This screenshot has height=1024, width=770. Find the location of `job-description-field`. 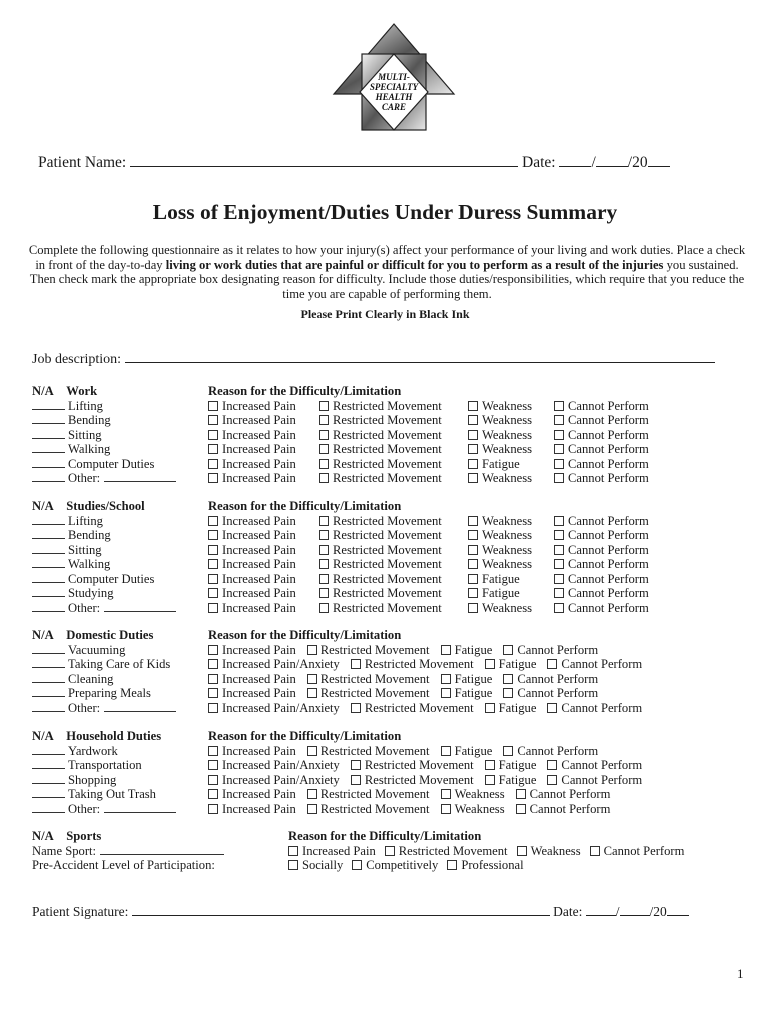

job-description-field is located at coordinates (419, 357).